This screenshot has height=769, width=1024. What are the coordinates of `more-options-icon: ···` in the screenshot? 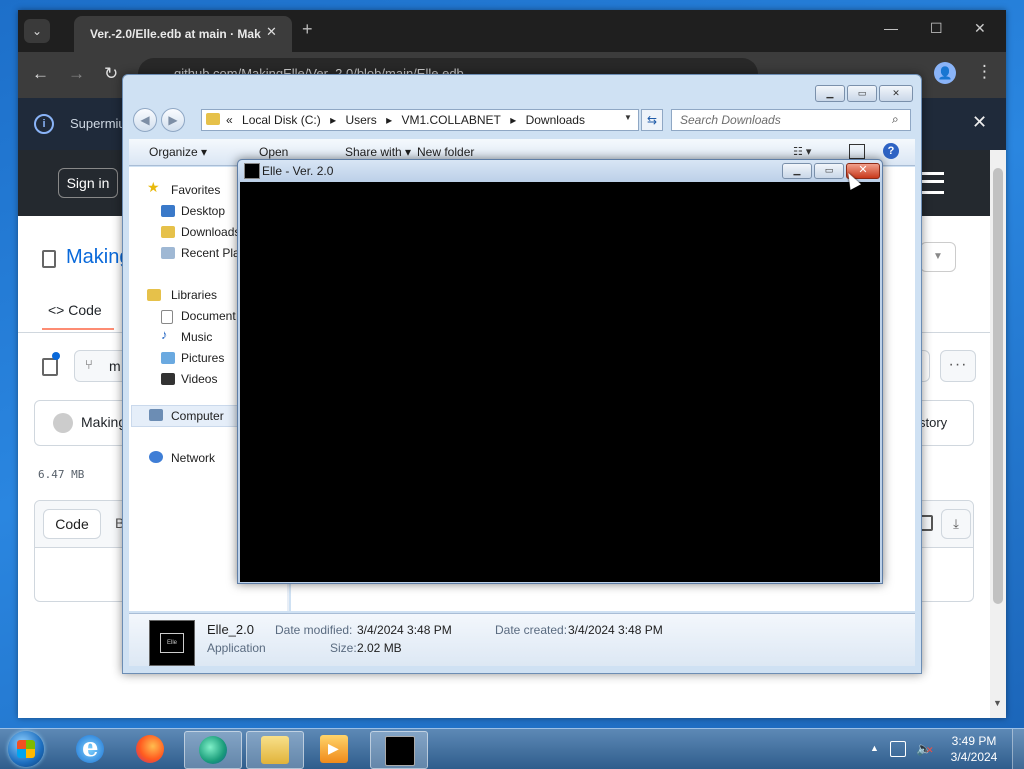 It's located at (958, 366).